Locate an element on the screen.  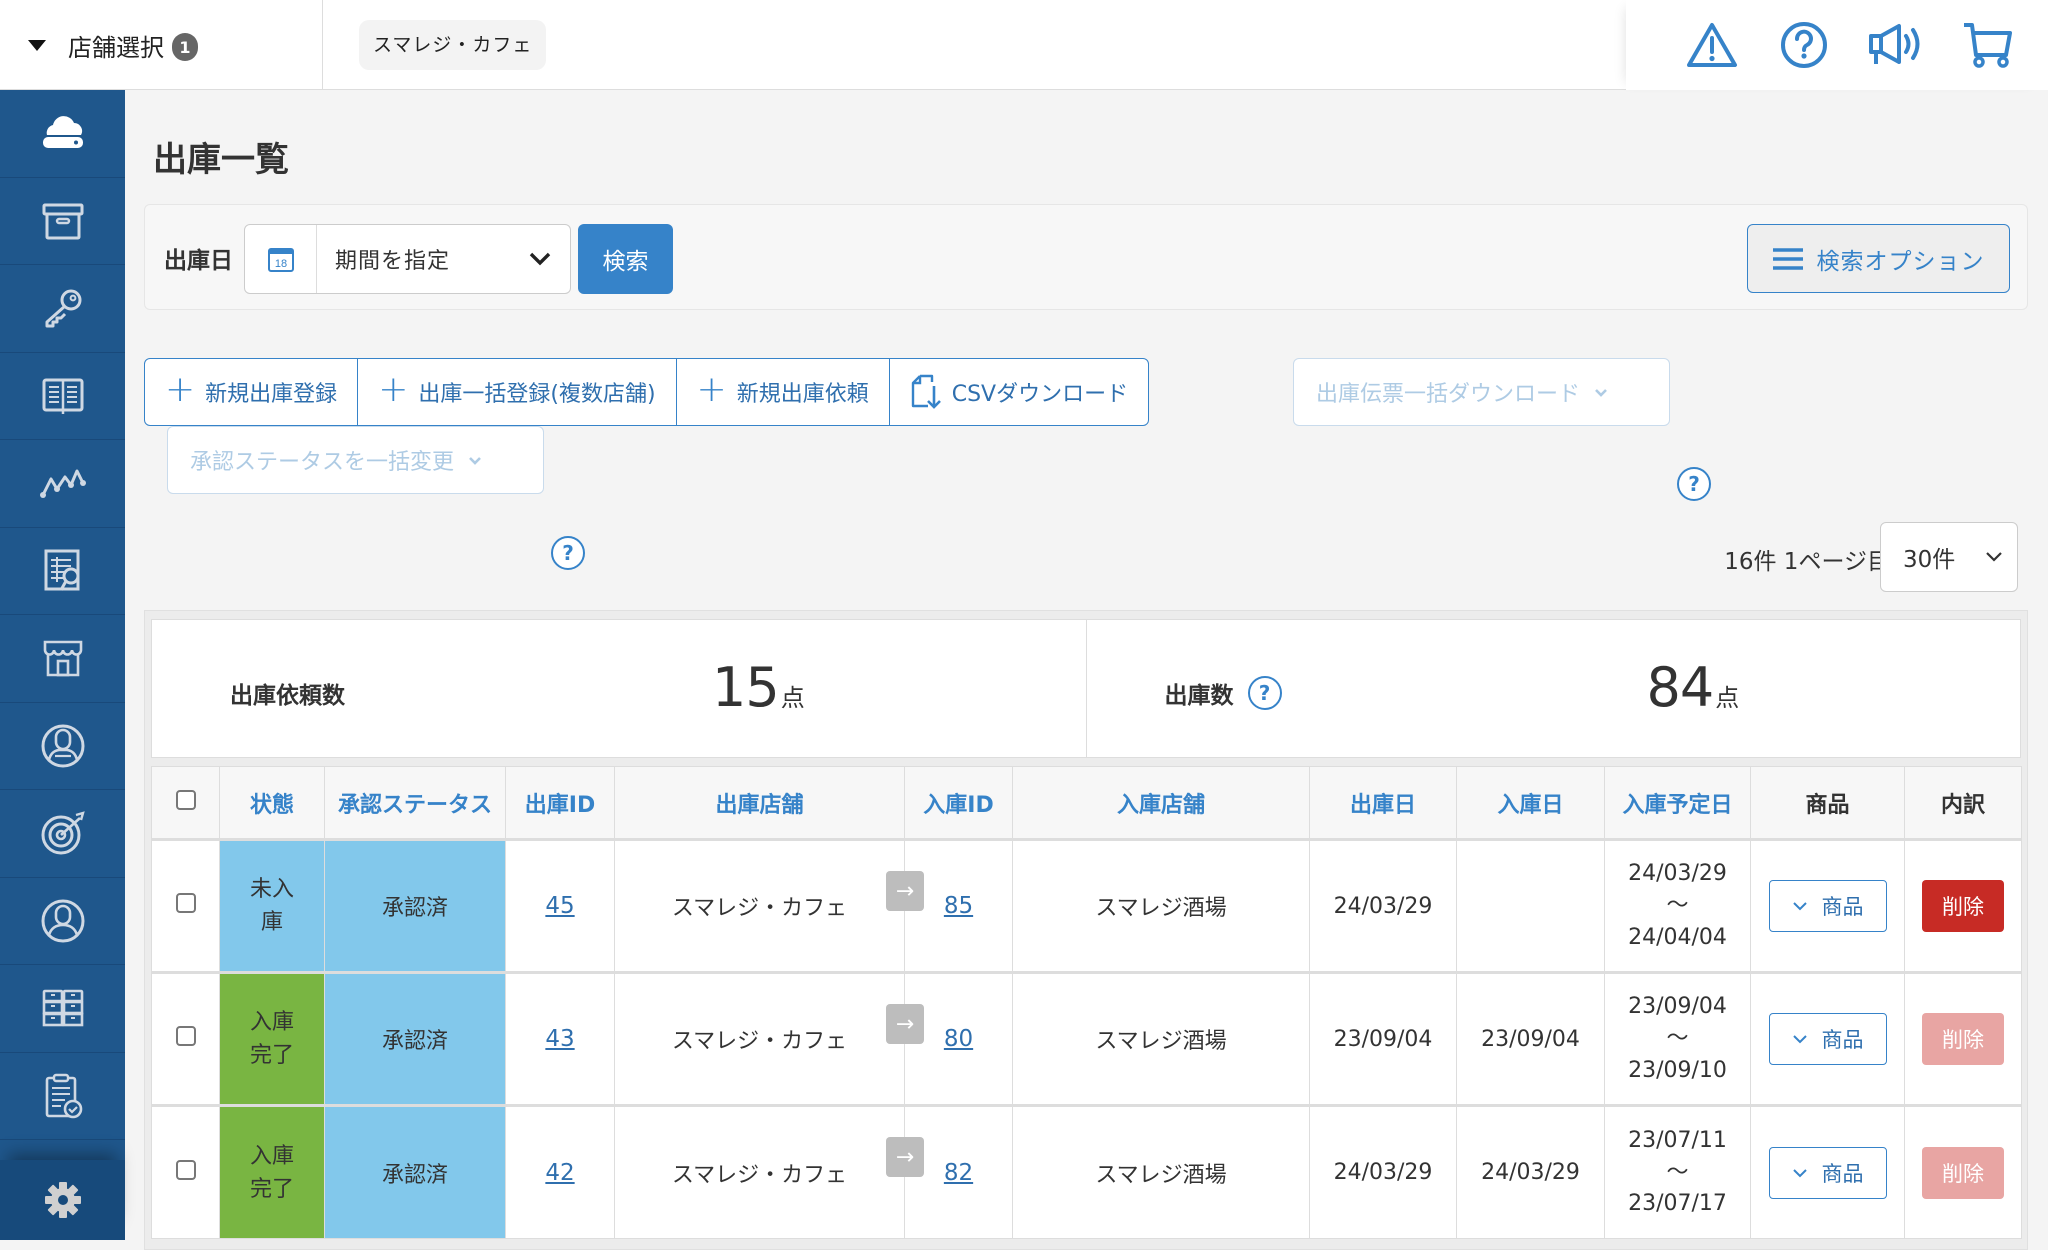
target-icon is located at coordinates (63, 833).